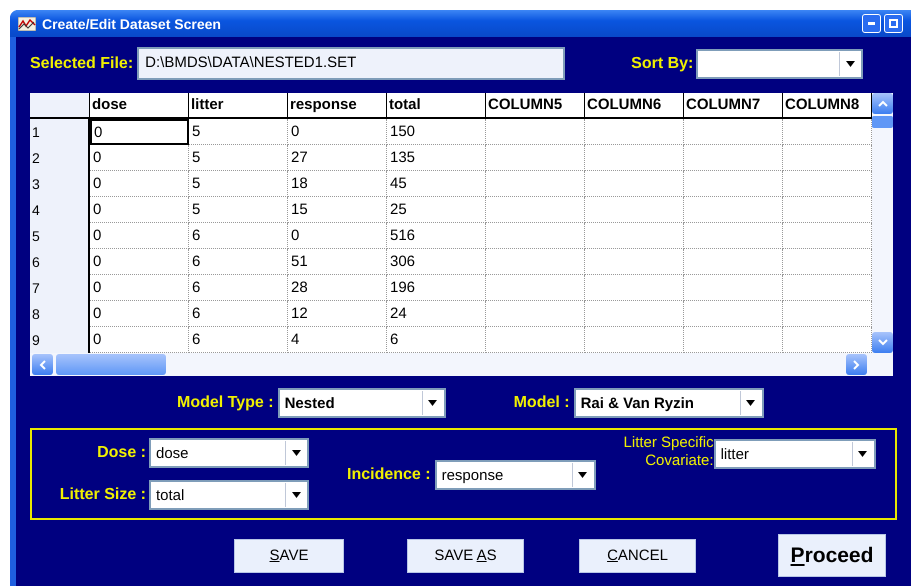 The width and height of the screenshot is (911, 586). I want to click on grid-corner-cell, so click(60, 106).